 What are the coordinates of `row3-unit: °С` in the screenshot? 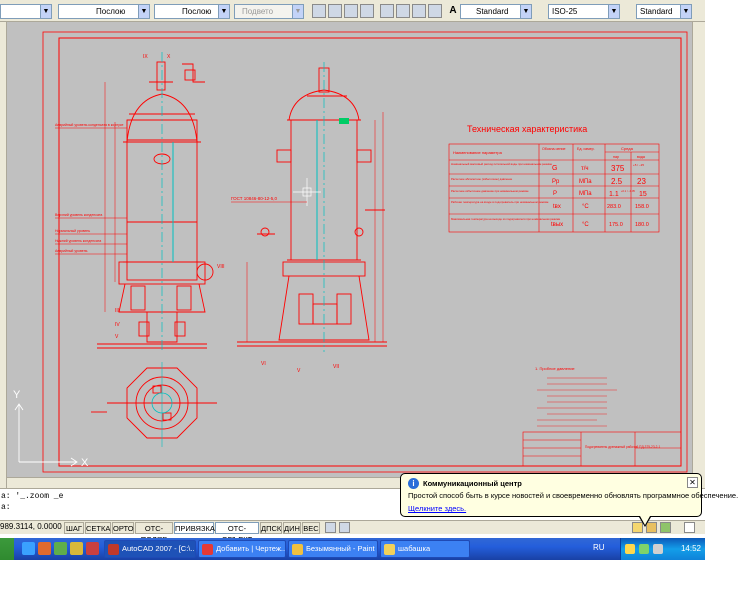 It's located at (585, 207).